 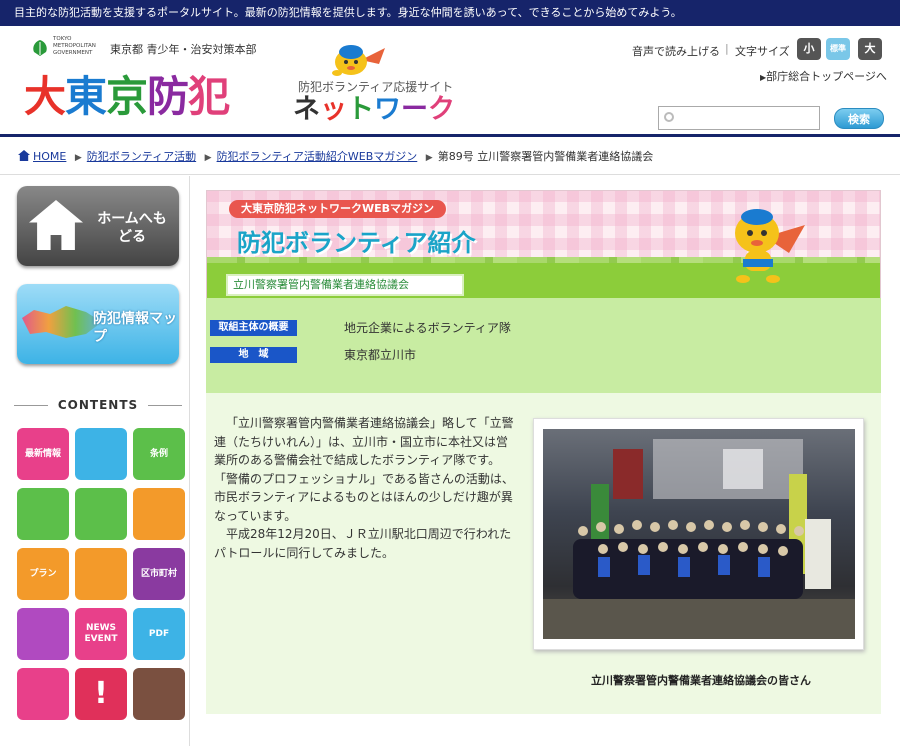 I want to click on breadcrumb-item-volunteer: 防犯ボランティア活動, so click(x=141, y=156).